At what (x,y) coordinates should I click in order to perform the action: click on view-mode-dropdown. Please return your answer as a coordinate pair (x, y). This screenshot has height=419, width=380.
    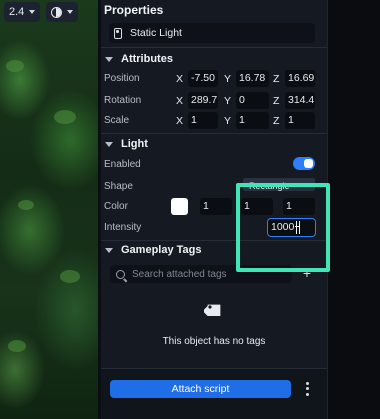
    Looking at the image, I should click on (62, 12).